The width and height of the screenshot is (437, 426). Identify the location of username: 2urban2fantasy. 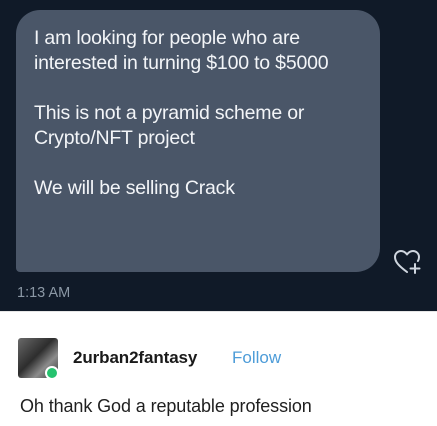
(135, 358).